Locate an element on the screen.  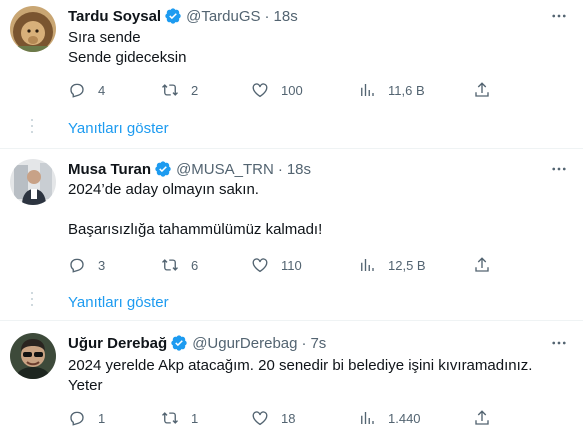
views-button: 11,6 B is located at coordinates (391, 90).